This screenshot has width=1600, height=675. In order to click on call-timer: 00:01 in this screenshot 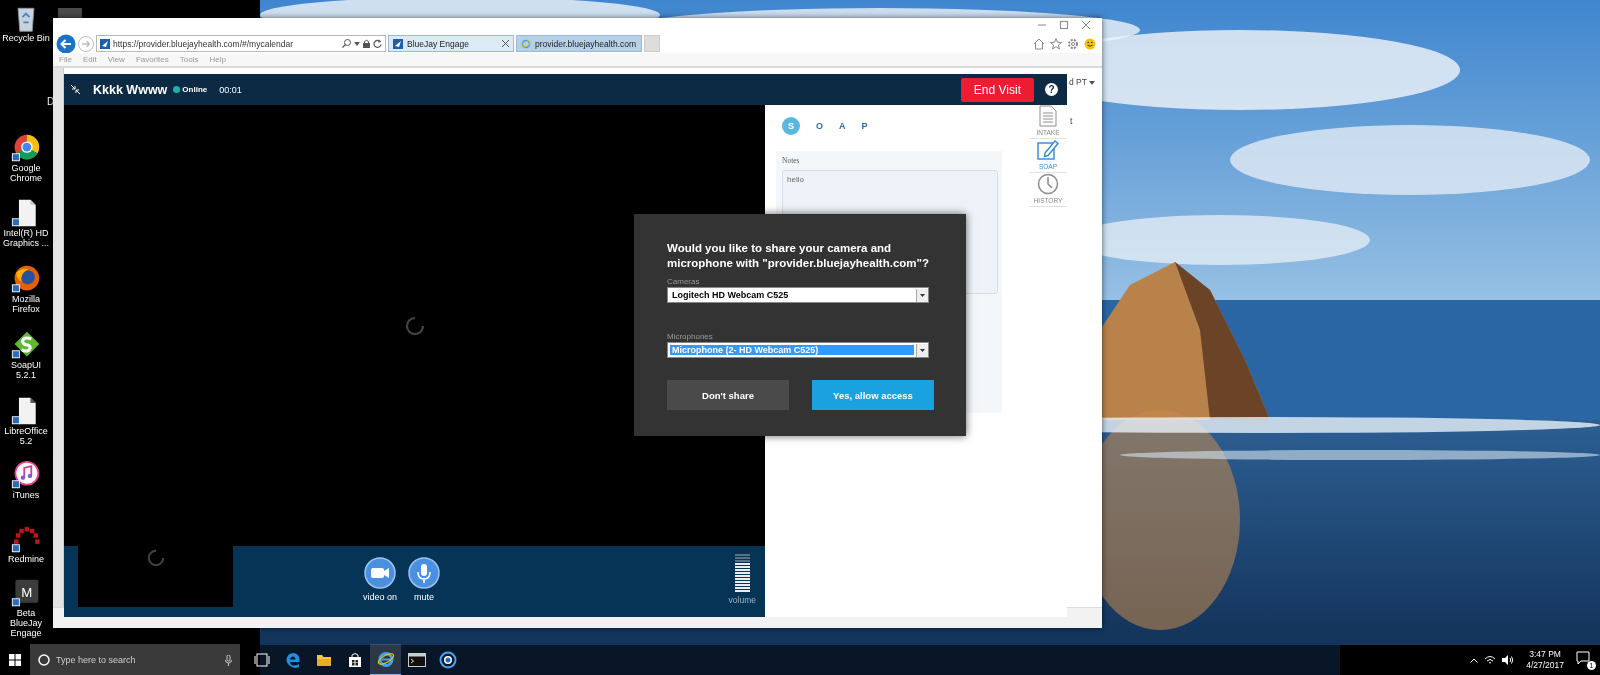, I will do `click(230, 89)`.